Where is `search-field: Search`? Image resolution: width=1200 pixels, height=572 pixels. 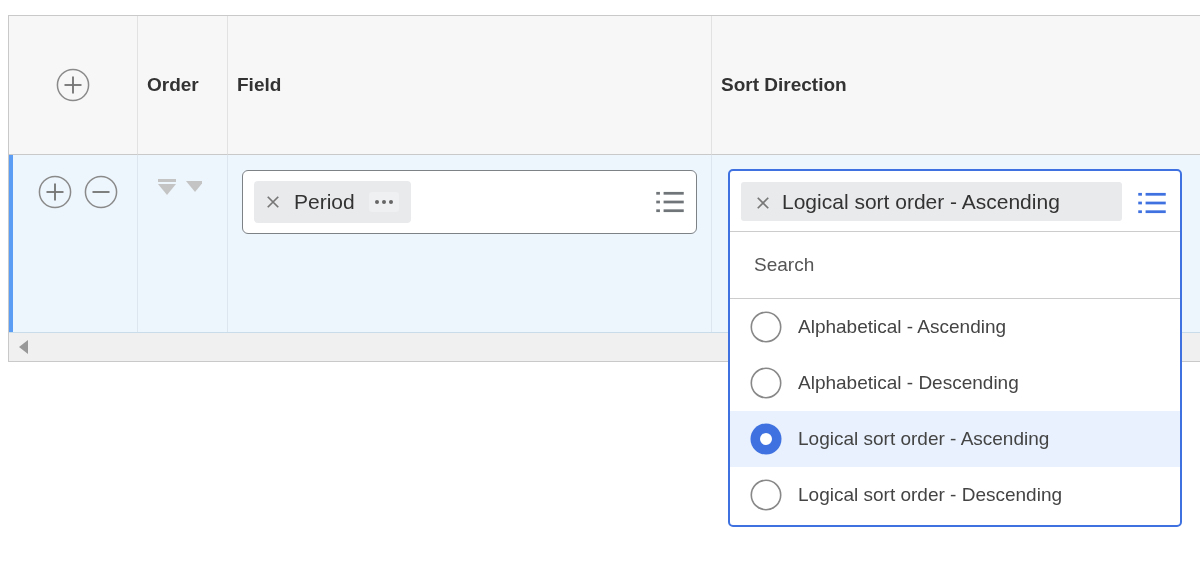
search-field: Search is located at coordinates (955, 265).